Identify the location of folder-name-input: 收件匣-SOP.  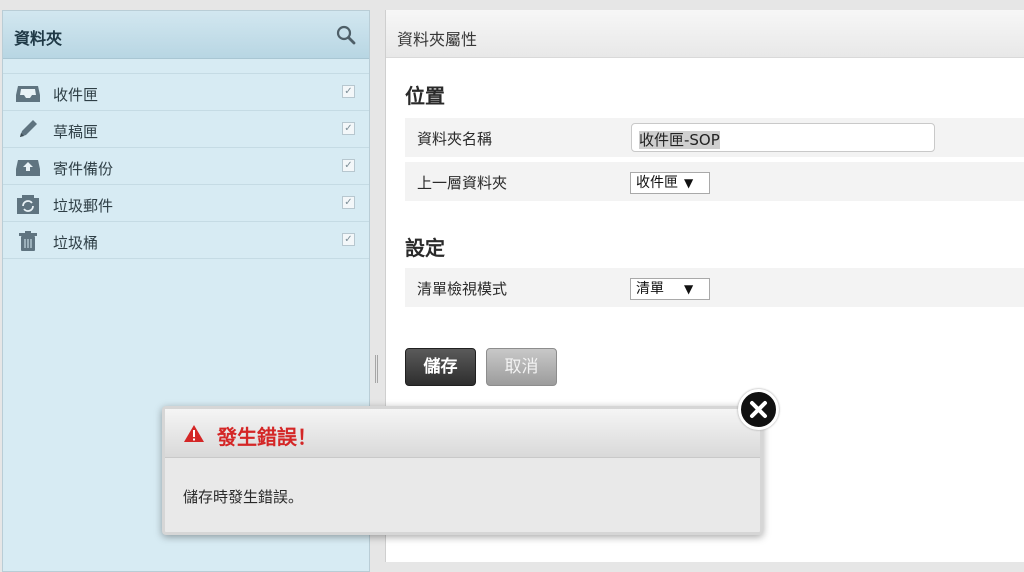
(783, 137).